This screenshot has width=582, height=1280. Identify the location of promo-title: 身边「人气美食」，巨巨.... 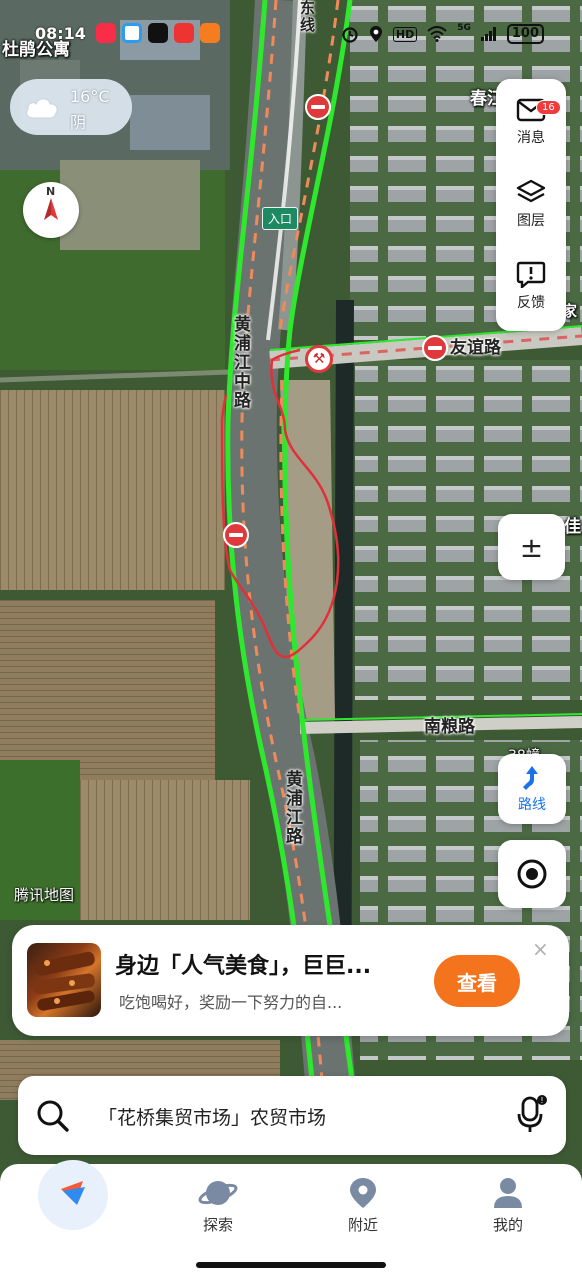
(243, 966).